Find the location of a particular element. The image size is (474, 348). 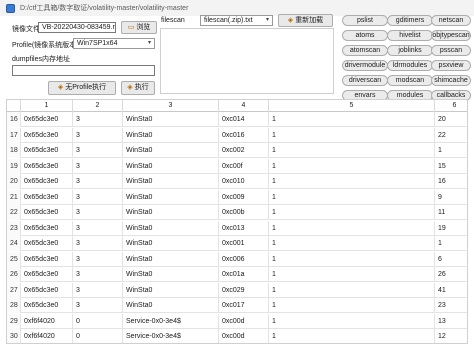

table-cell: 11 is located at coordinates (451, 212).